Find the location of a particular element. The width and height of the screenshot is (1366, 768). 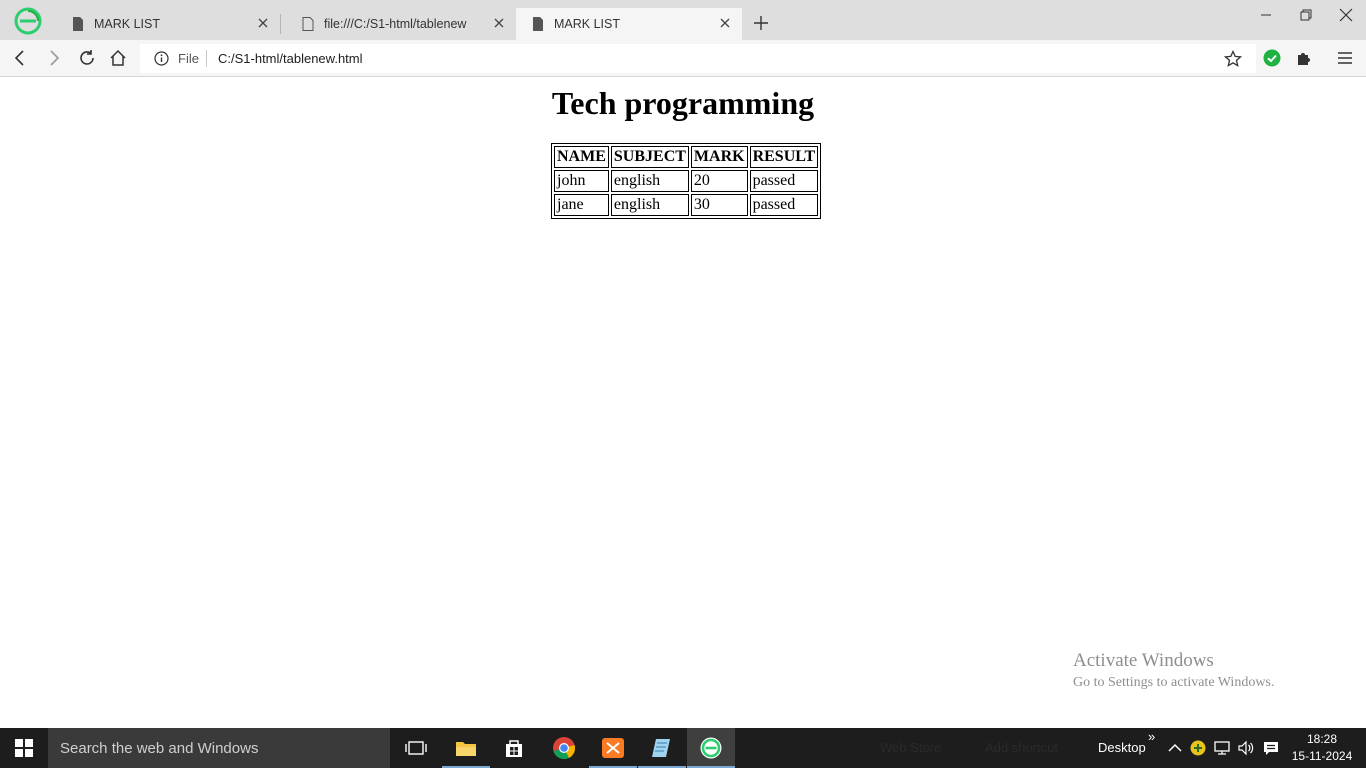

taskbar-app-browser is located at coordinates (711, 748).